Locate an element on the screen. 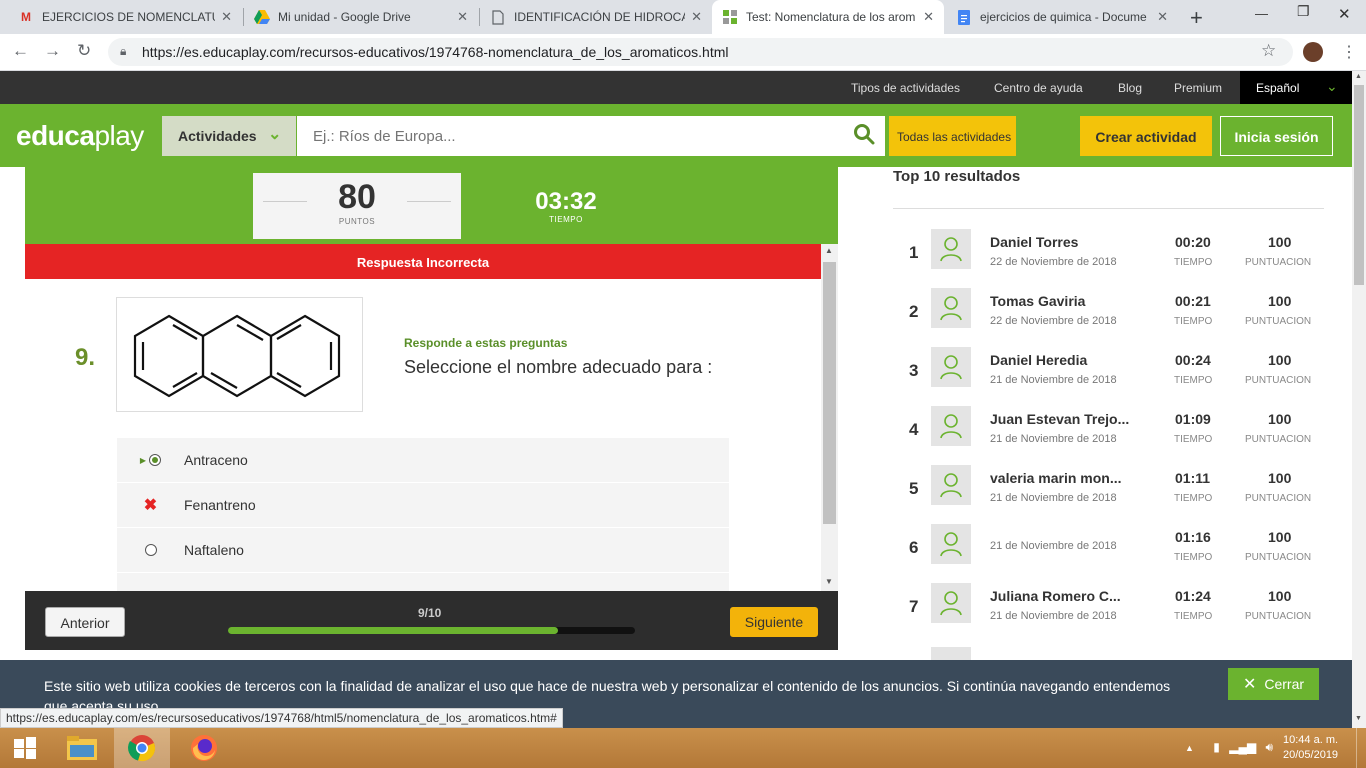 The height and width of the screenshot is (768, 1366). ranking-time: 00:21 is located at coordinates (1193, 301).